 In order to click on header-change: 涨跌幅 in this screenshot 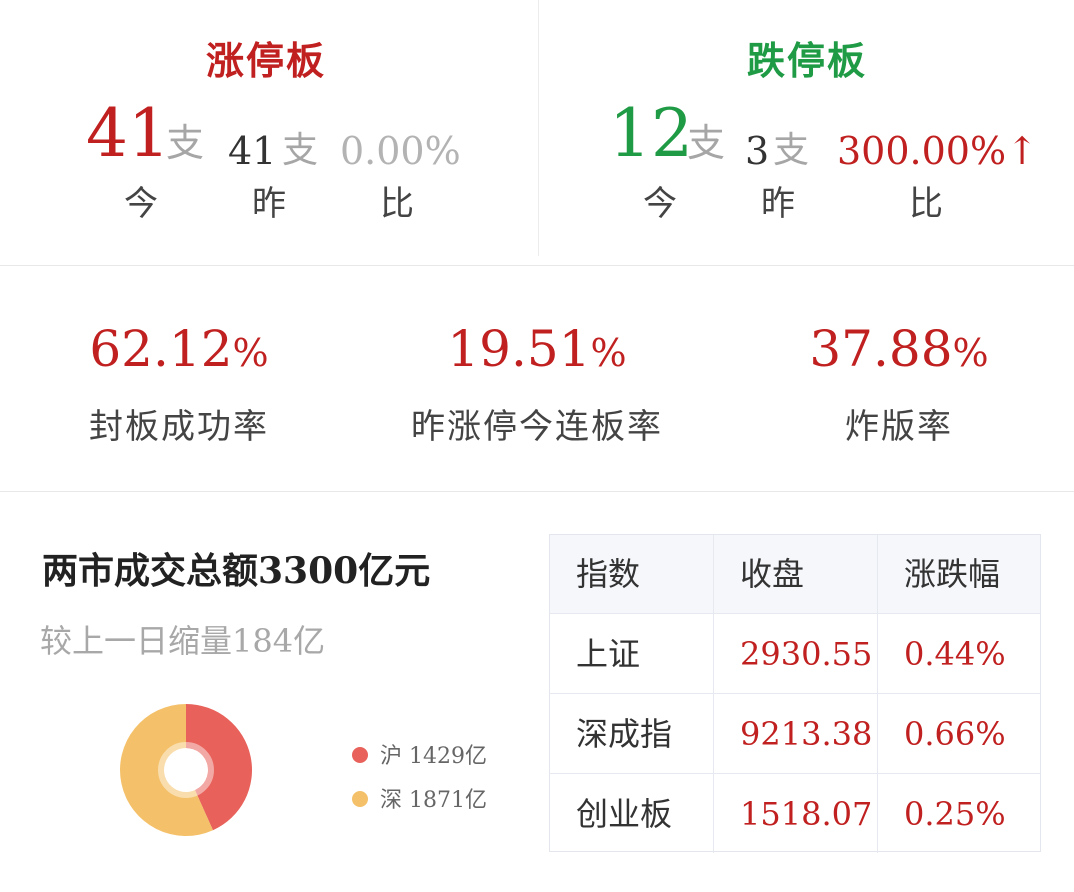, I will do `click(958, 574)`.